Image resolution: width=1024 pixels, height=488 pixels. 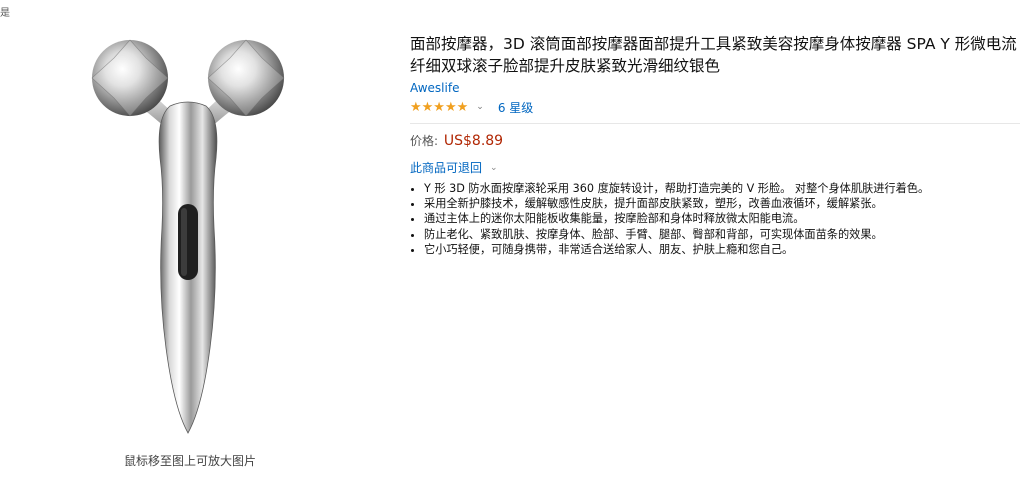 What do you see at coordinates (189, 461) in the screenshot?
I see `zoom-hint: 鼠标移至图上可放大图片` at bounding box center [189, 461].